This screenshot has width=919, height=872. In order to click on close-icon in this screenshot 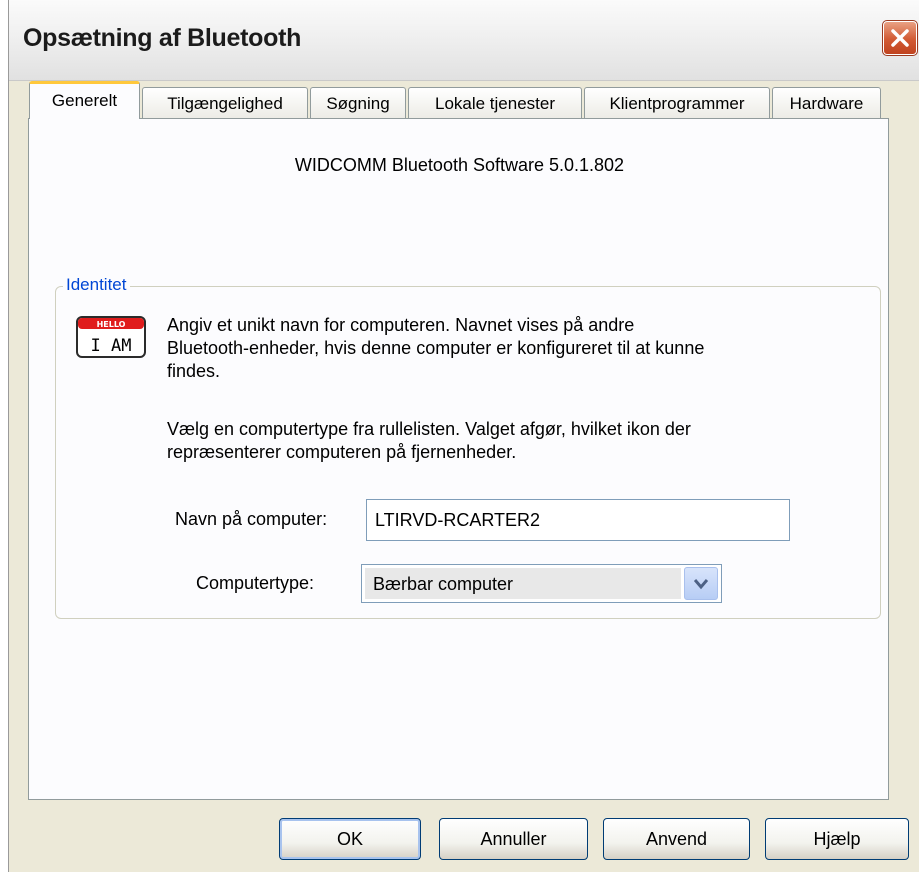, I will do `click(900, 38)`.